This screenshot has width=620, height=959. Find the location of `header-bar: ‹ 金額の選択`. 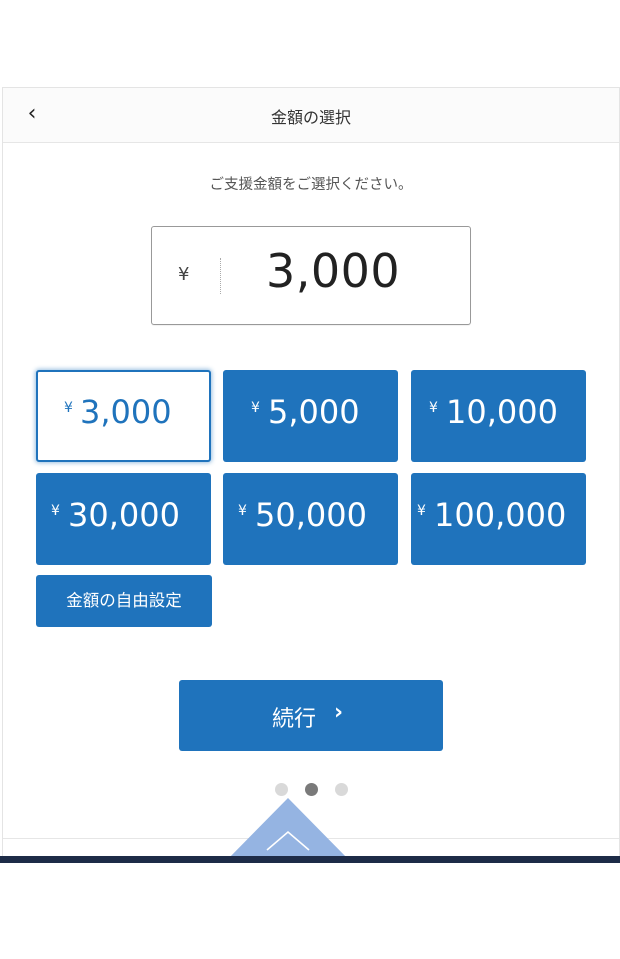

header-bar: ‹ 金額の選択 is located at coordinates (311, 115).